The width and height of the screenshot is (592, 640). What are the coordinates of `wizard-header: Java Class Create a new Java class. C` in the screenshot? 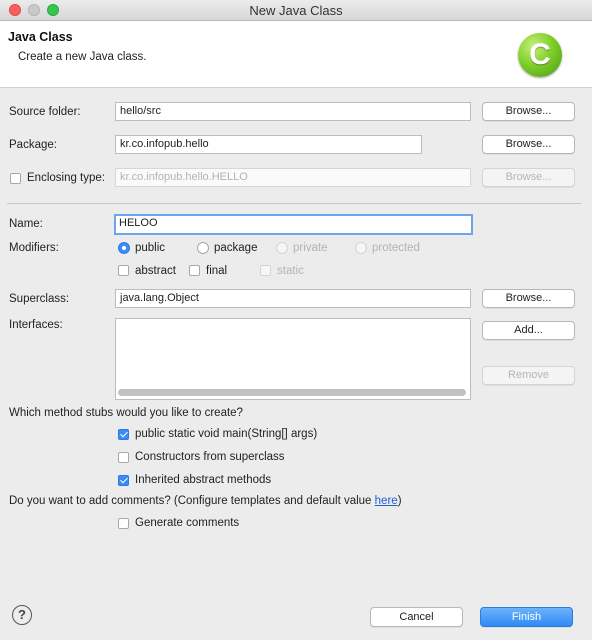 It's located at (296, 54).